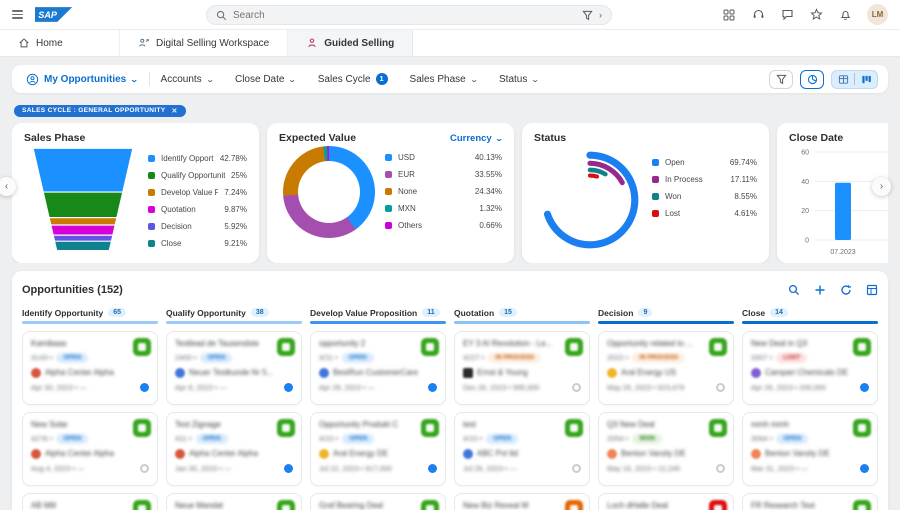 This screenshot has width=900, height=510. Describe the element at coordinates (810, 468) in the screenshot. I see `card-date-row: Mar 31, 2023 • —` at that location.